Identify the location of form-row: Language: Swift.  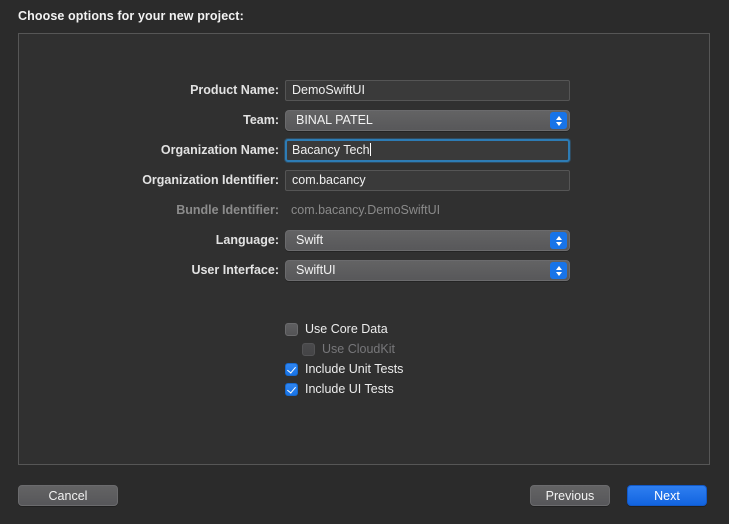
(364, 240).